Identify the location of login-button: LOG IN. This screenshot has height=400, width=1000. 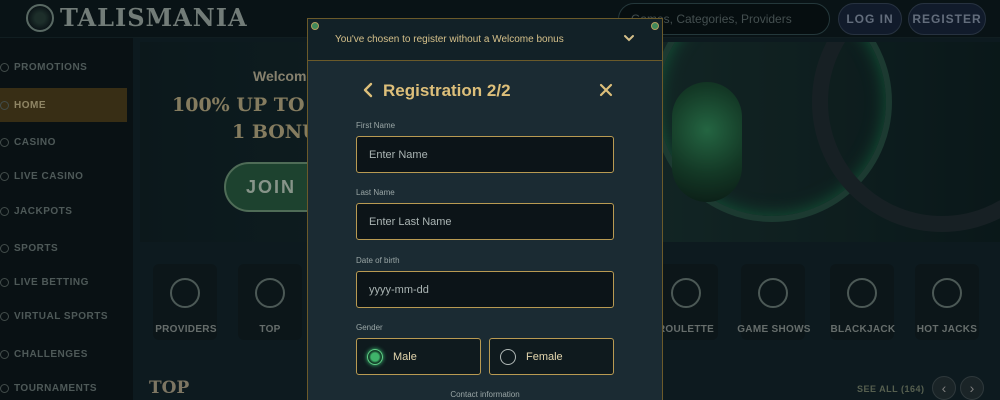
(870, 19).